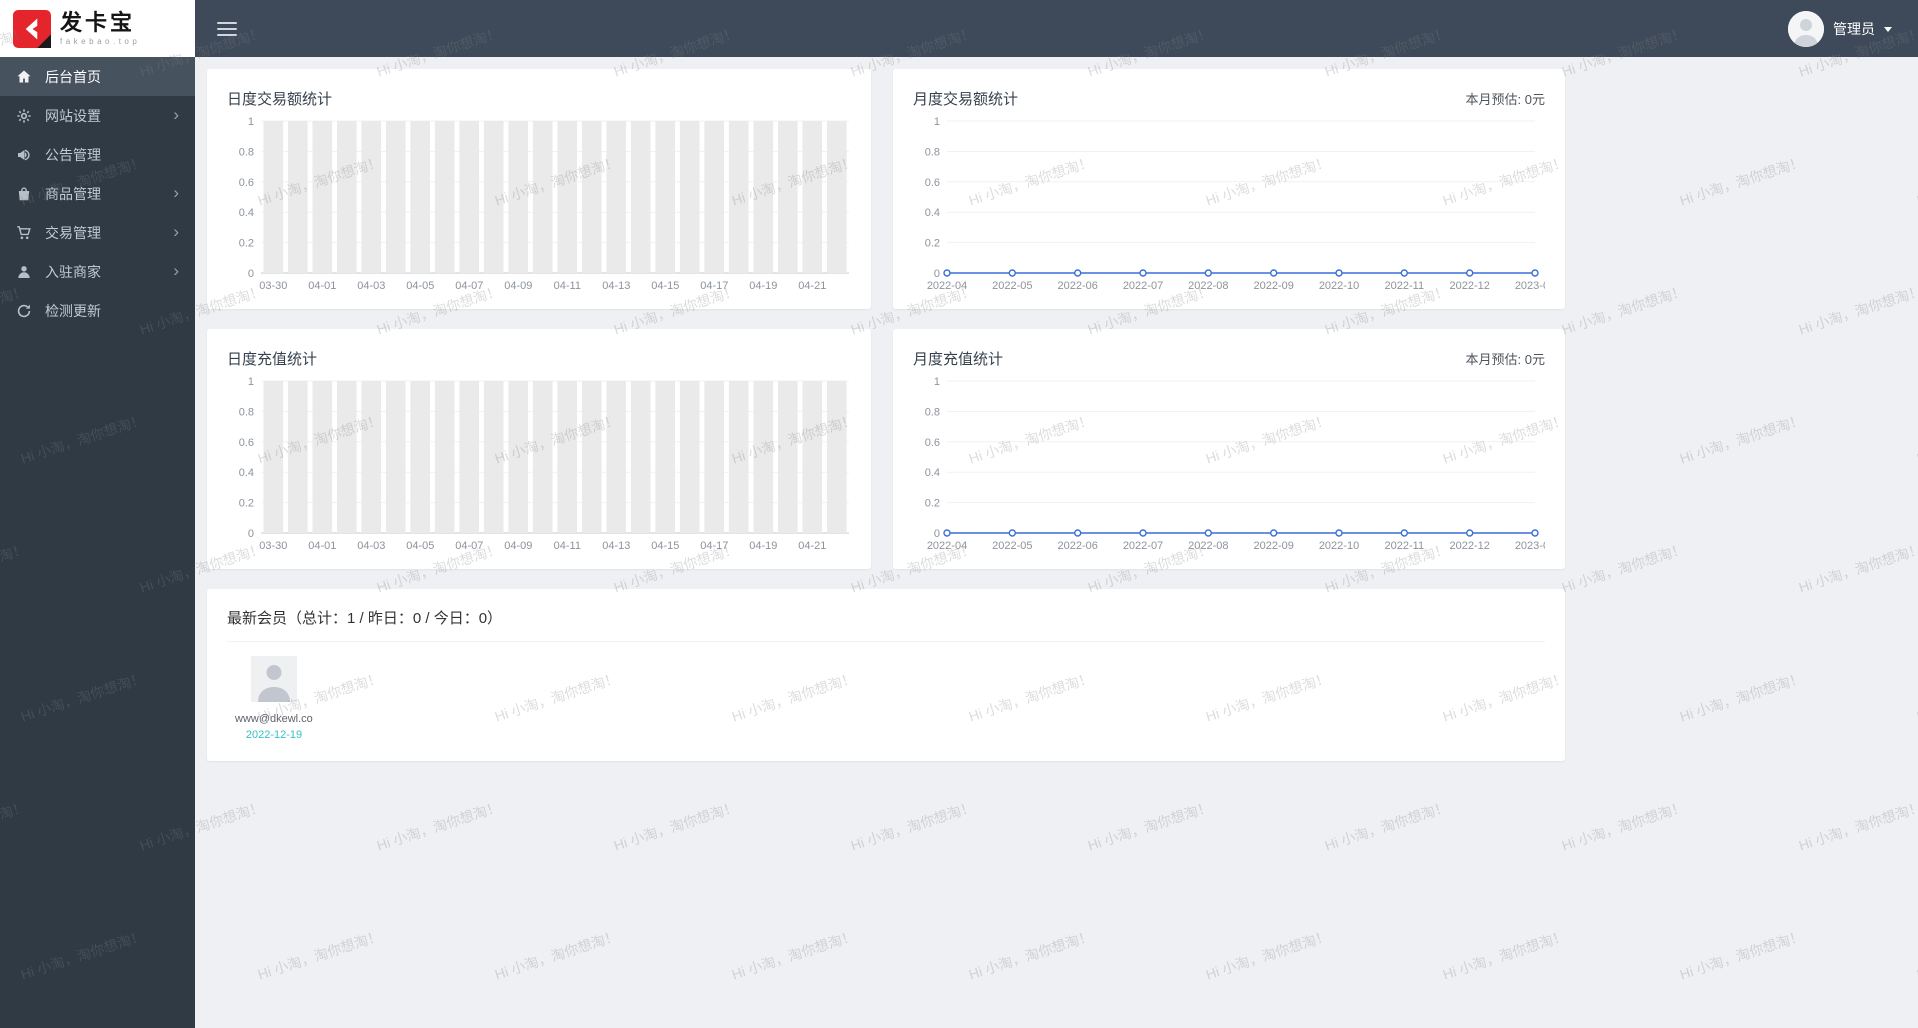  What do you see at coordinates (812, 546) in the screenshot?
I see `svg-text: 04-21` at bounding box center [812, 546].